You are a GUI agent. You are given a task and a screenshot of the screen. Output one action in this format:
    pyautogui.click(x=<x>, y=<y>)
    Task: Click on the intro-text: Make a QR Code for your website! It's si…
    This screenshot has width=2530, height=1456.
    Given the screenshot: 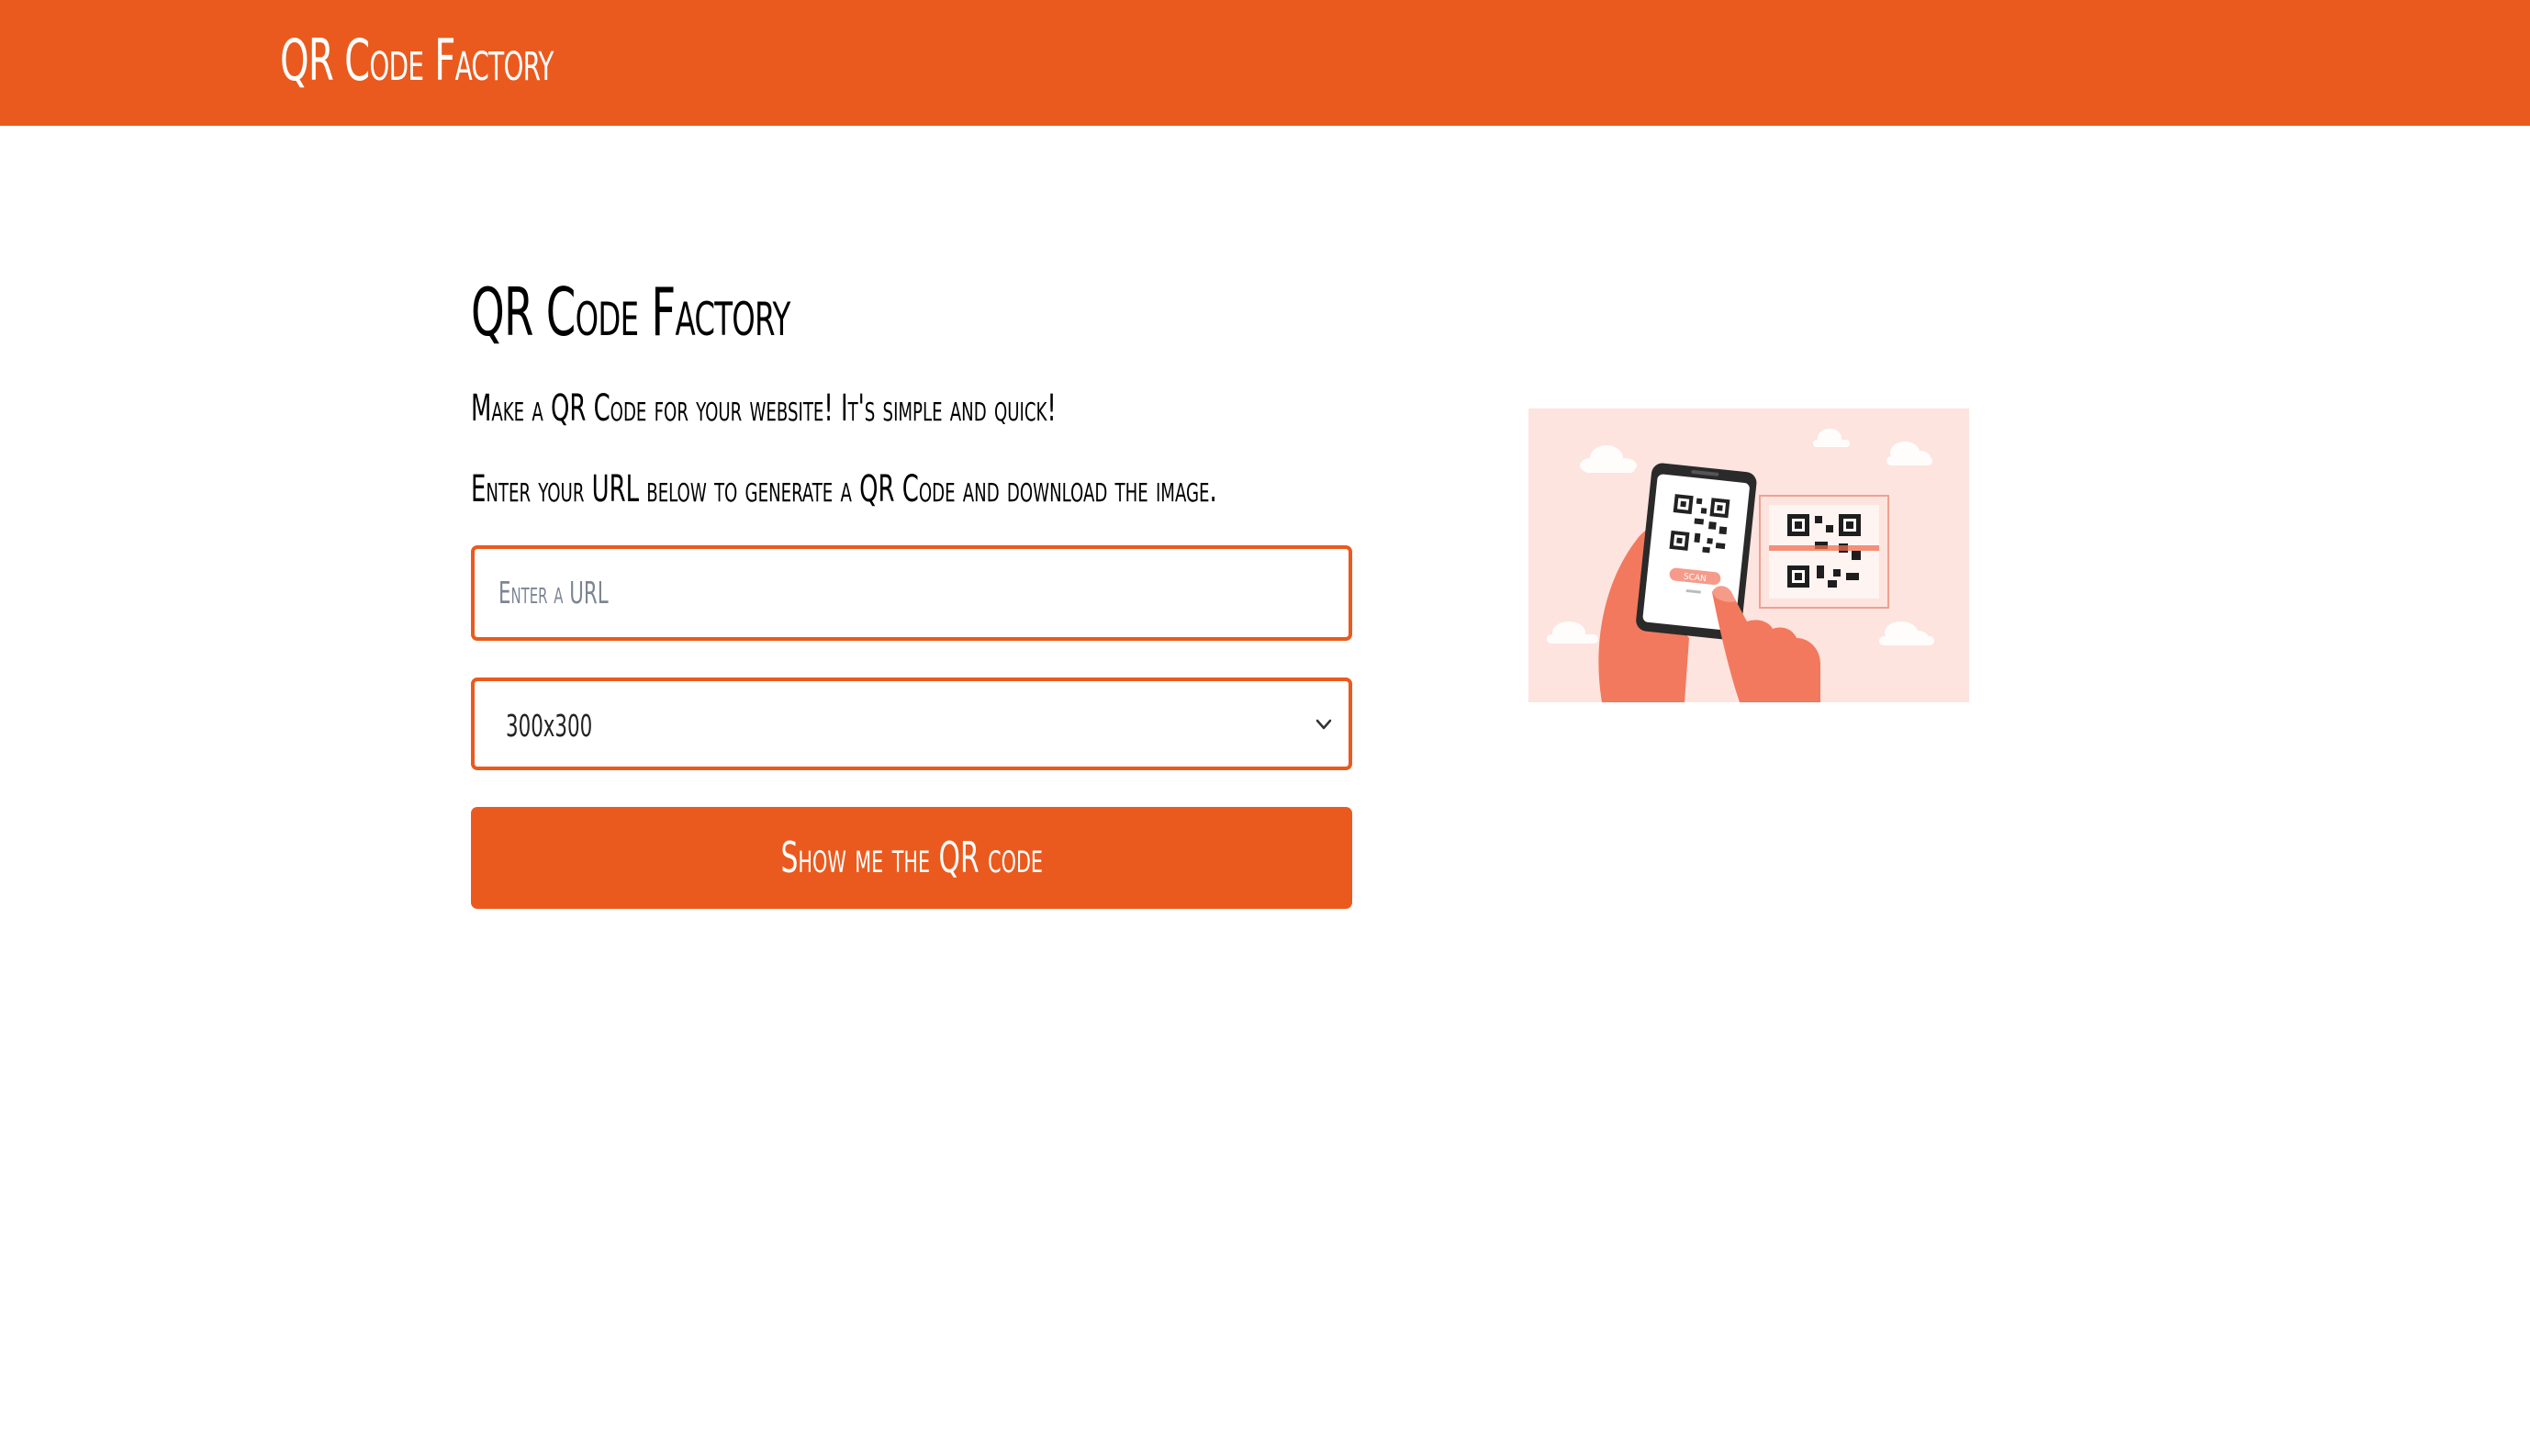 What is the action you would take?
    pyautogui.click(x=764, y=408)
    